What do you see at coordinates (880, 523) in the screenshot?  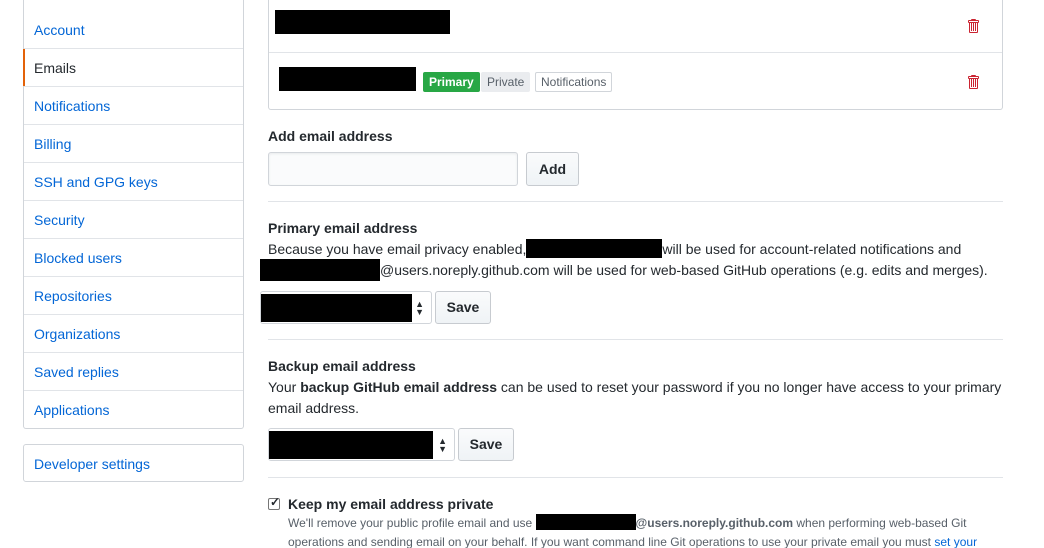 I see `keep-private-note-b: when performing web-based Git` at bounding box center [880, 523].